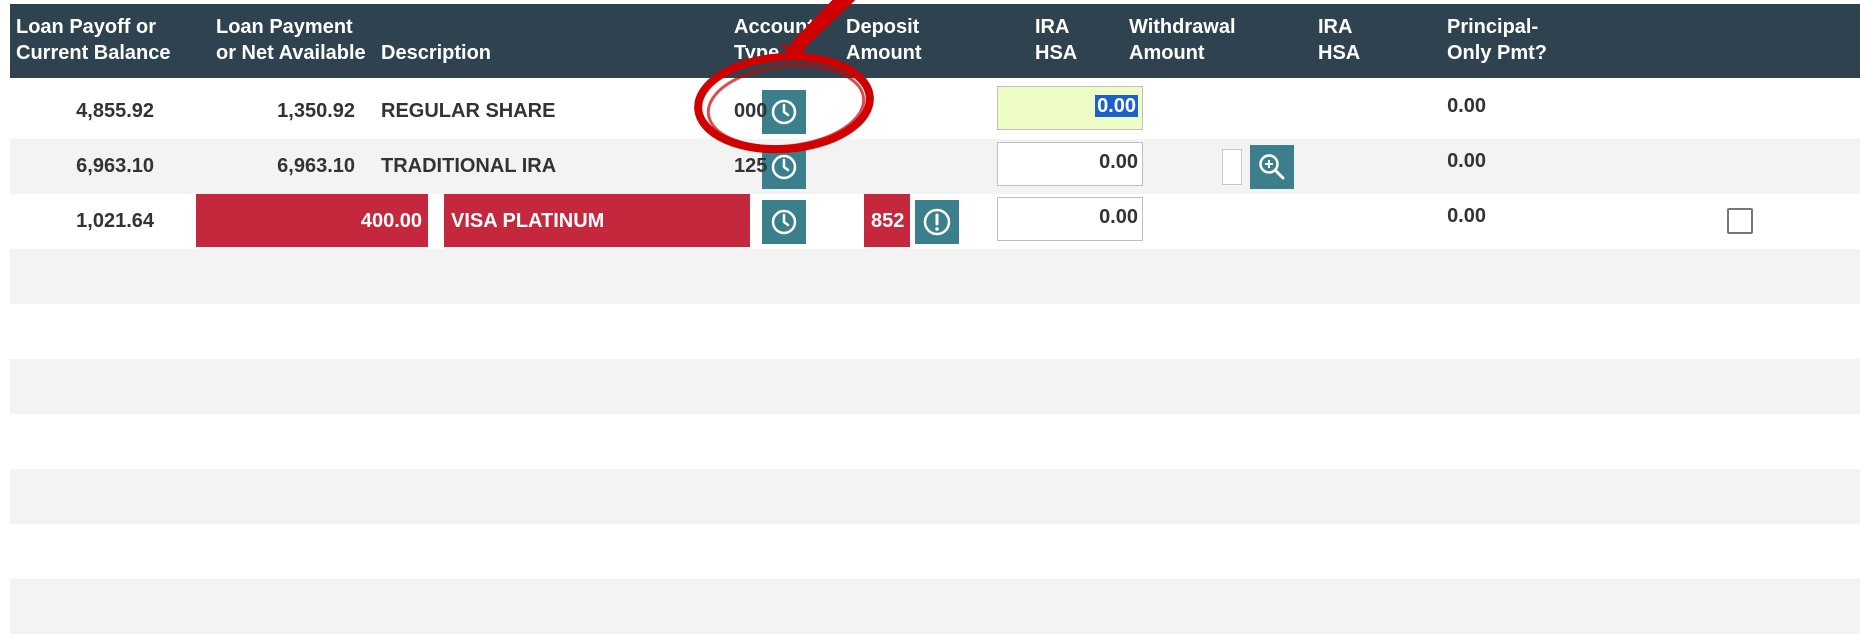 The height and width of the screenshot is (634, 1860). Describe the element at coordinates (888, 221) in the screenshot. I see `account-type-cell: 852` at that location.